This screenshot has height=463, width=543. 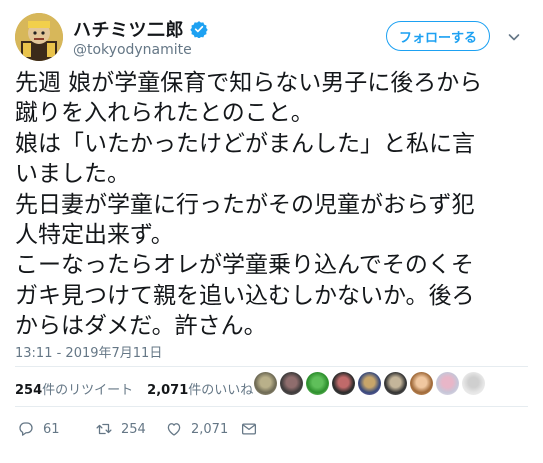 What do you see at coordinates (51, 429) in the screenshot?
I see `reply-count: 61` at bounding box center [51, 429].